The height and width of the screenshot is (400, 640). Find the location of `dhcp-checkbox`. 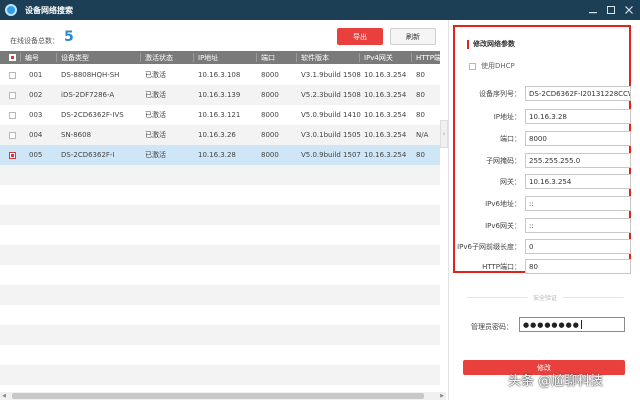

dhcp-checkbox is located at coordinates (472, 66).